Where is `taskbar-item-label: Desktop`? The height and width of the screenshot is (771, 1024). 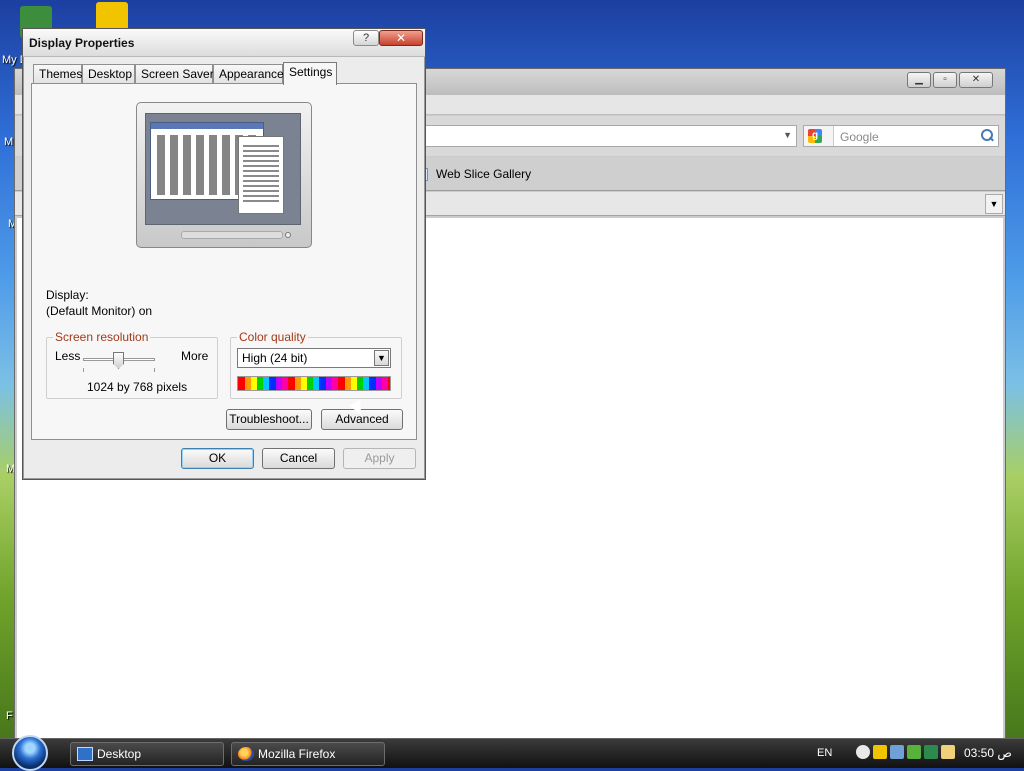 taskbar-item-label: Desktop is located at coordinates (119, 754).